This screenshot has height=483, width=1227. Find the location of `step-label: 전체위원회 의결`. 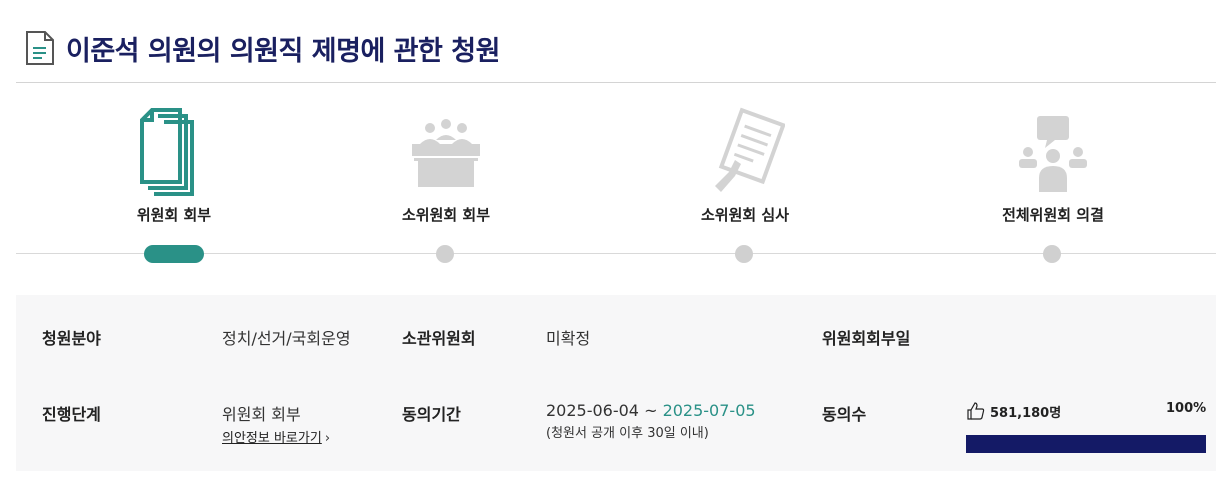

step-label: 전체위원회 의결 is located at coordinates (1053, 215).